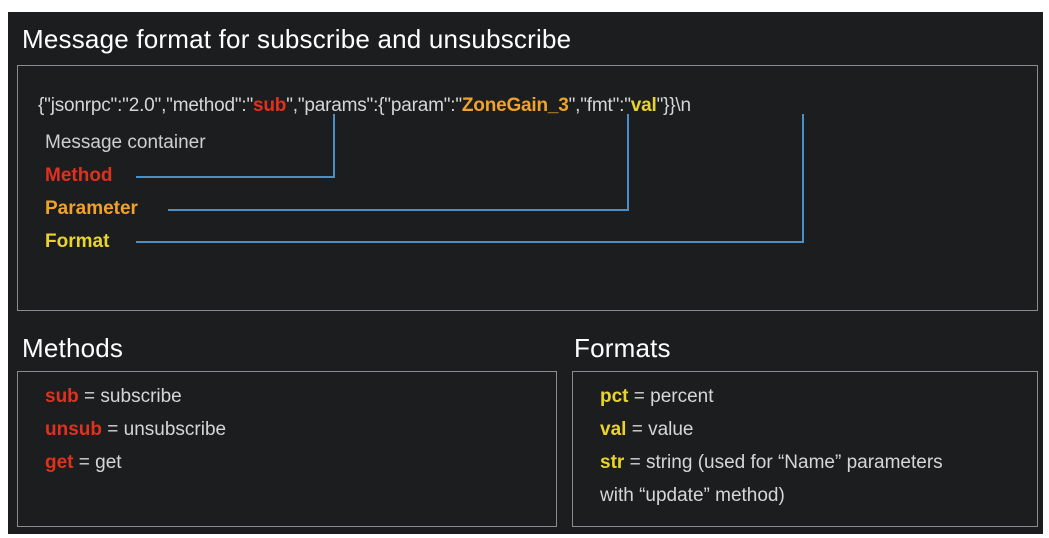  Describe the element at coordinates (515, 105) in the screenshot. I see `json-parameter-value: ZoneGain_3` at that location.